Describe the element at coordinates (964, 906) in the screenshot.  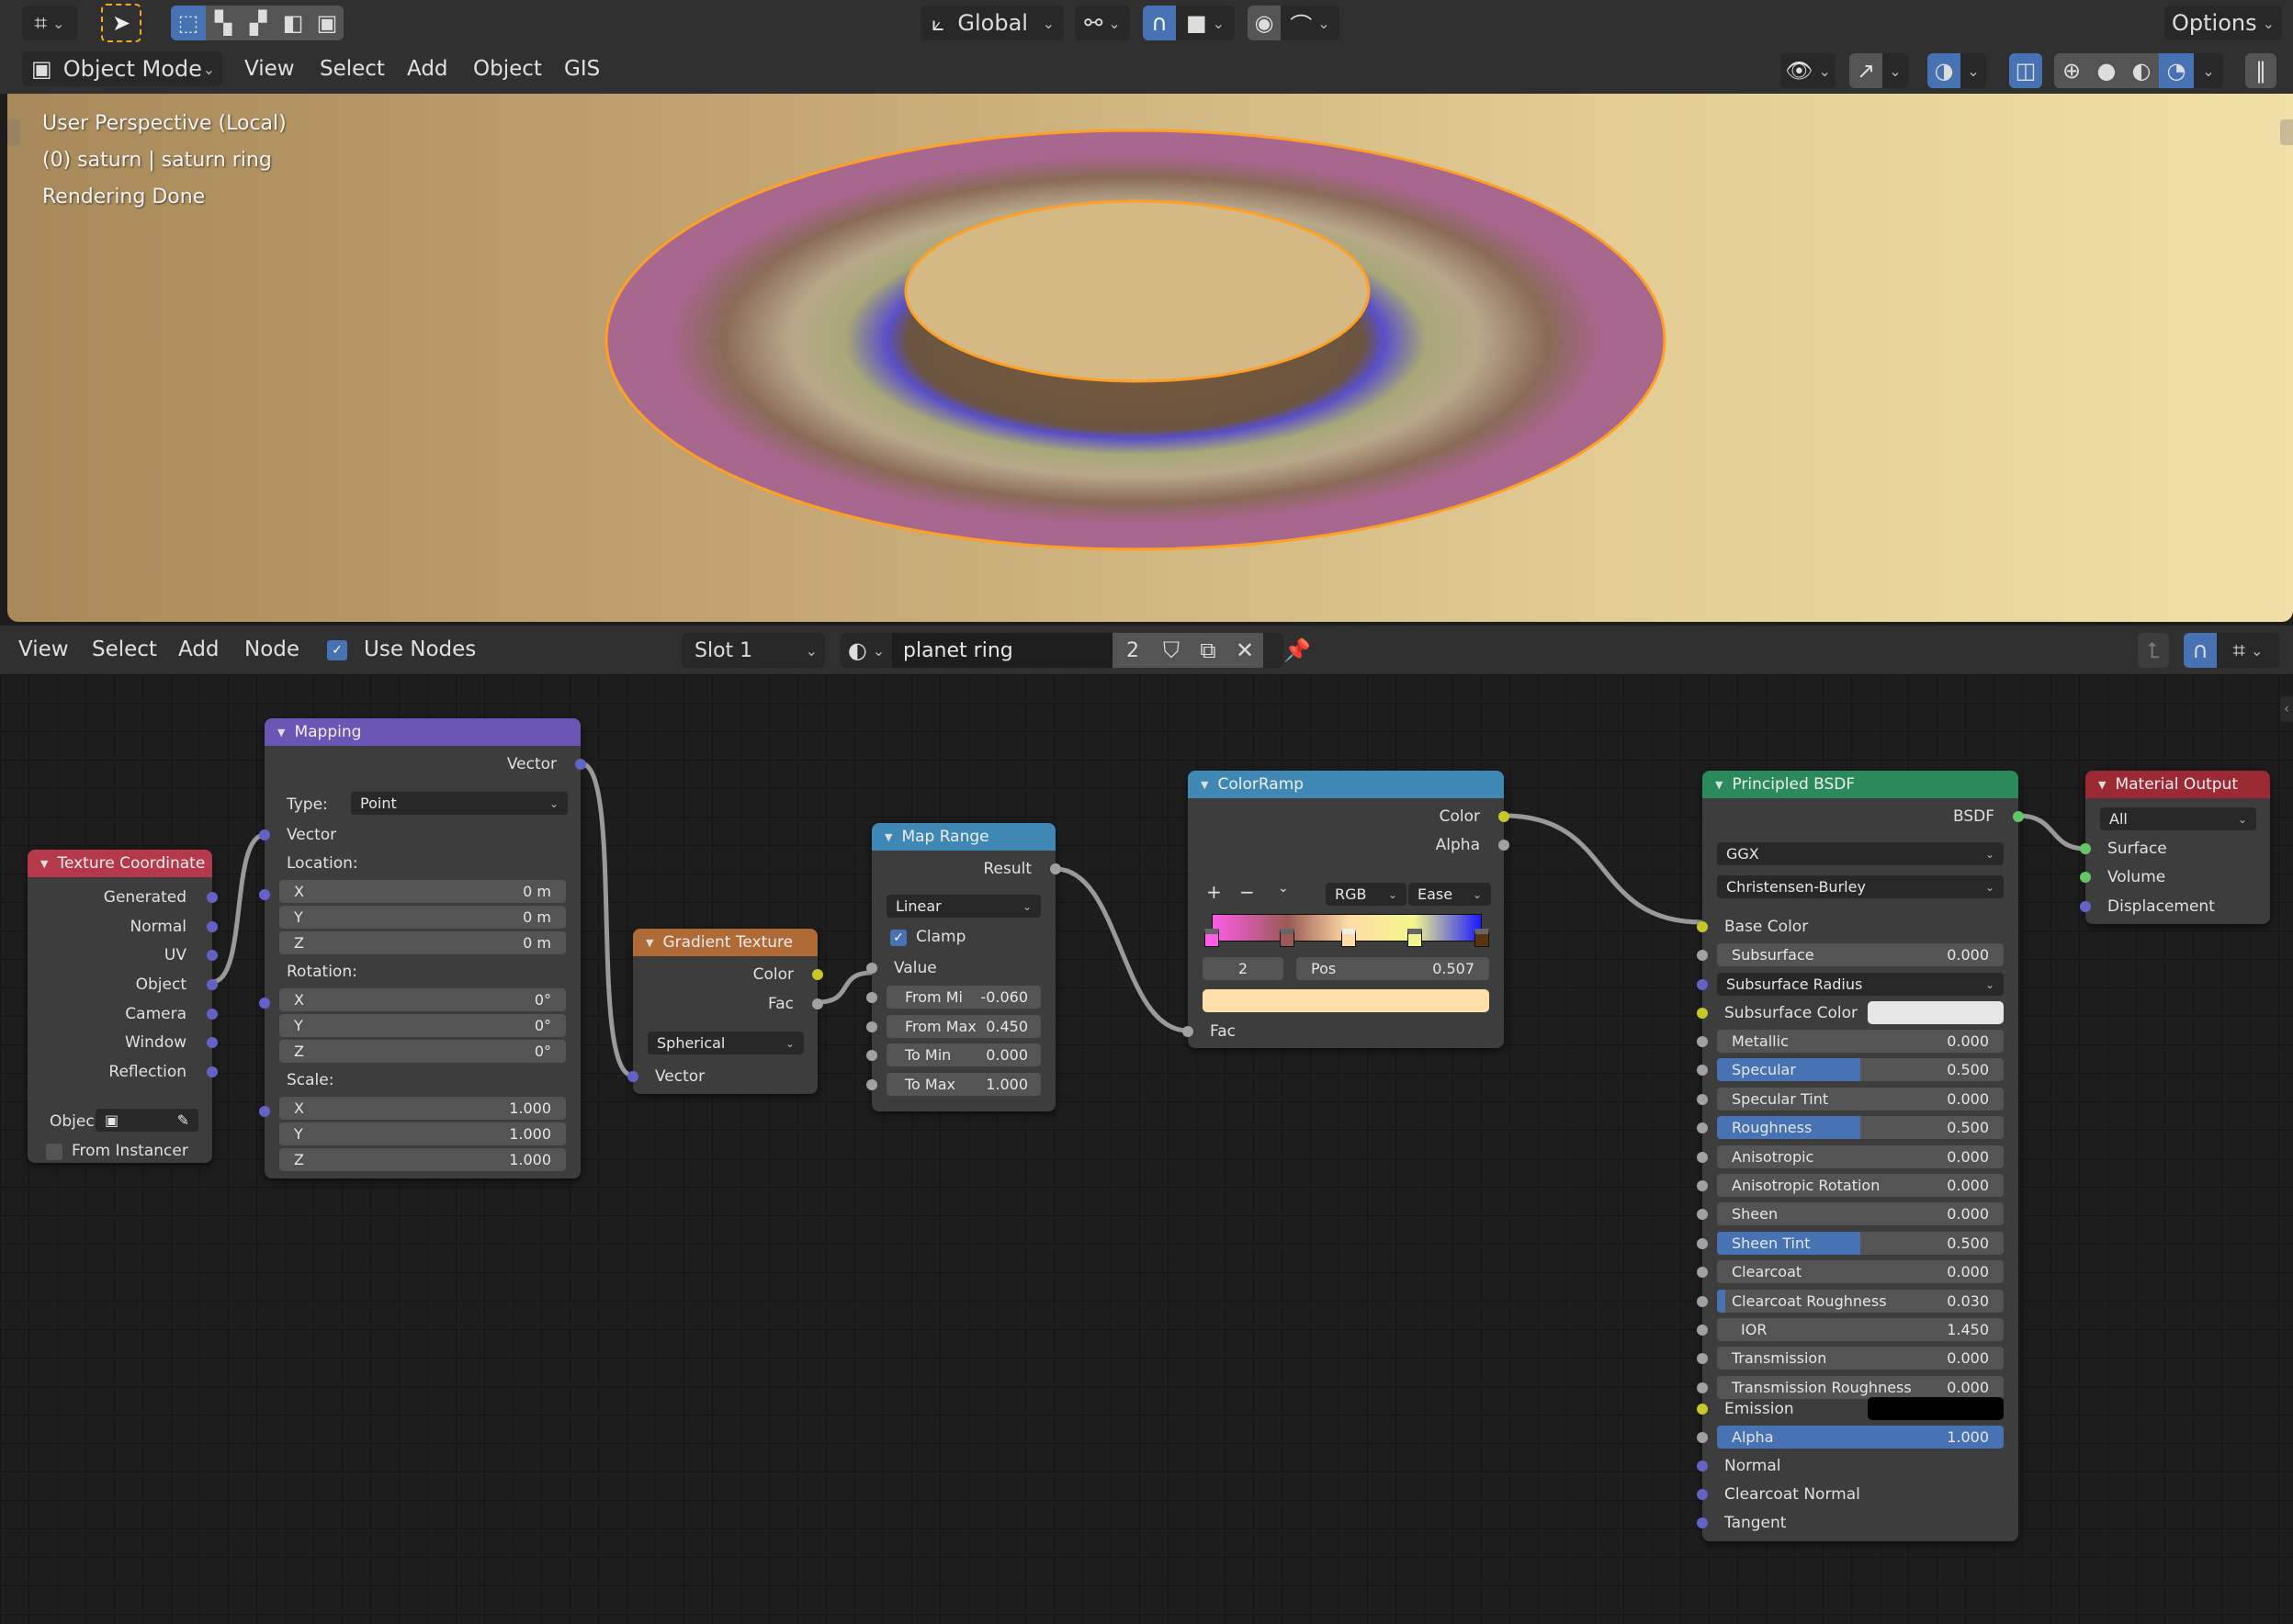
I see `interpolation-dropdown: Linear ⌄` at that location.